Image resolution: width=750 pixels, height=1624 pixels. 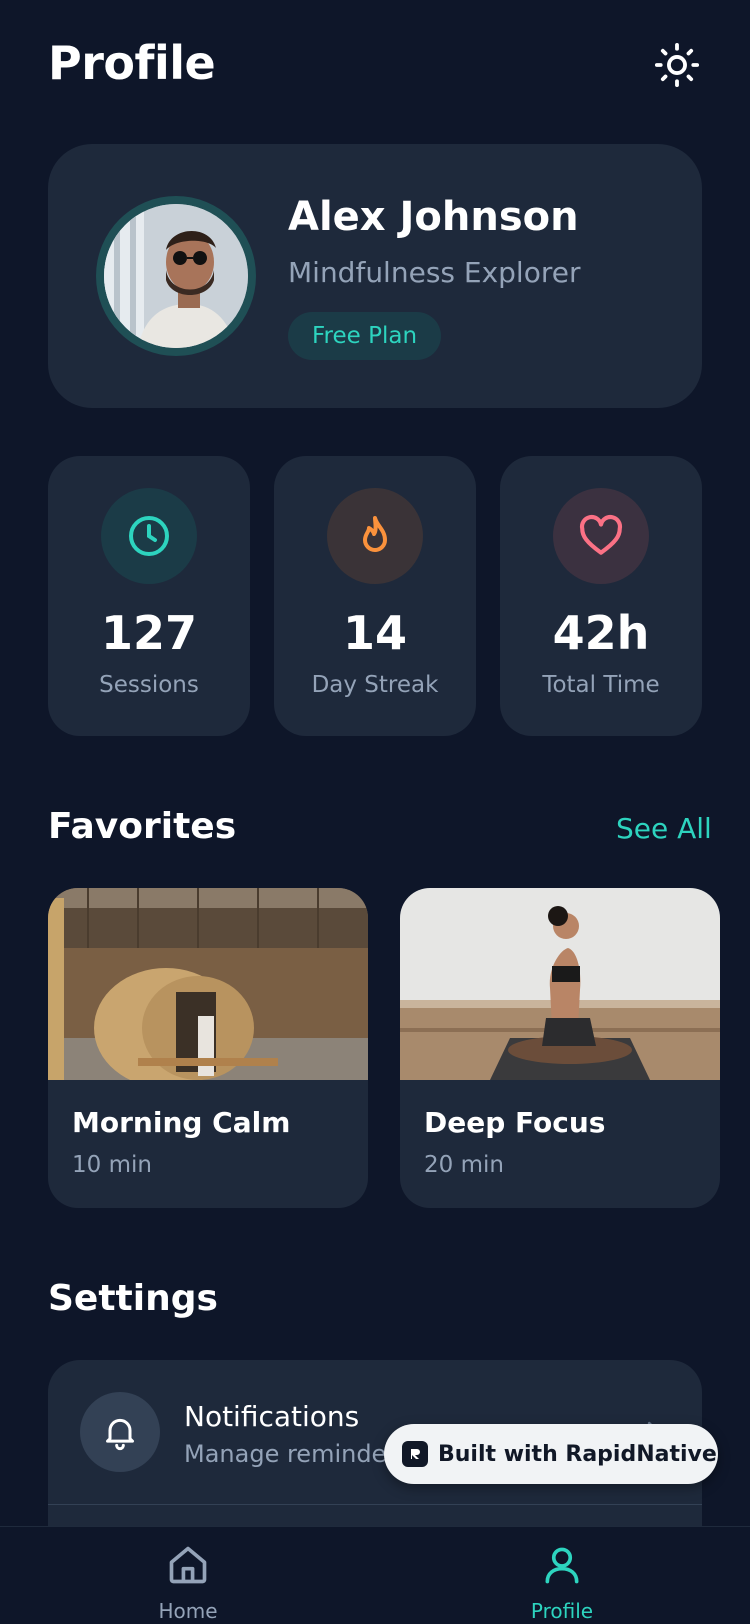 I want to click on bottom-tab-bar: Home Profile, so click(x=375, y=1575).